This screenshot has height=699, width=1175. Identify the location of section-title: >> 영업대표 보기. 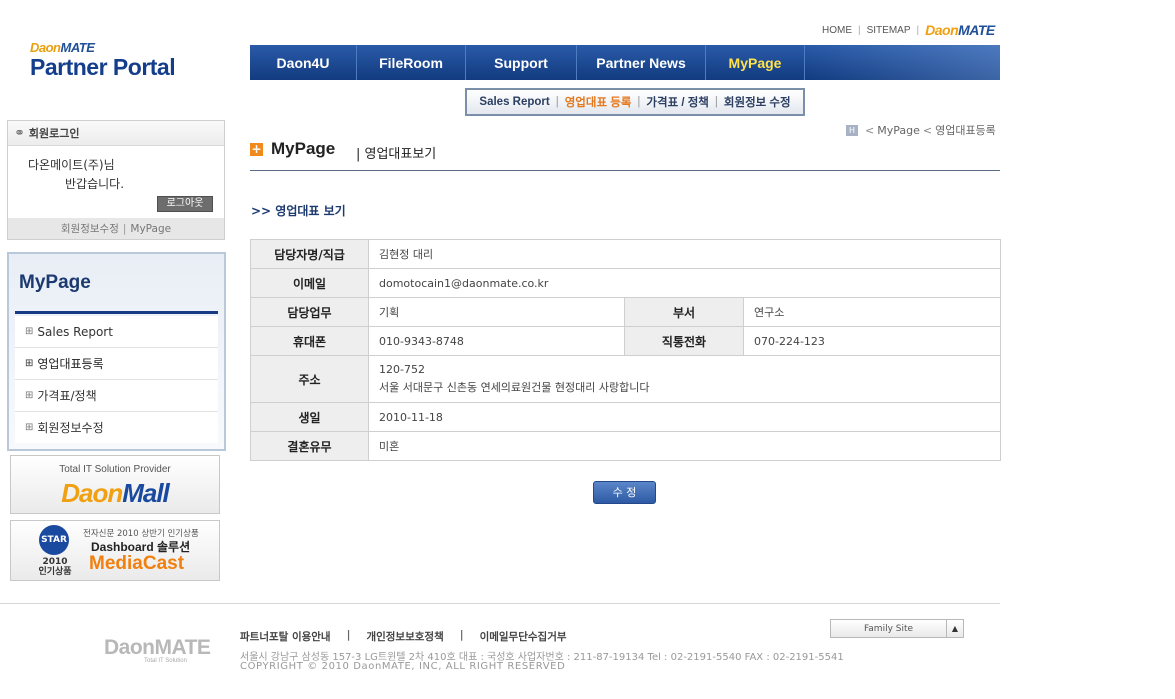
(298, 211).